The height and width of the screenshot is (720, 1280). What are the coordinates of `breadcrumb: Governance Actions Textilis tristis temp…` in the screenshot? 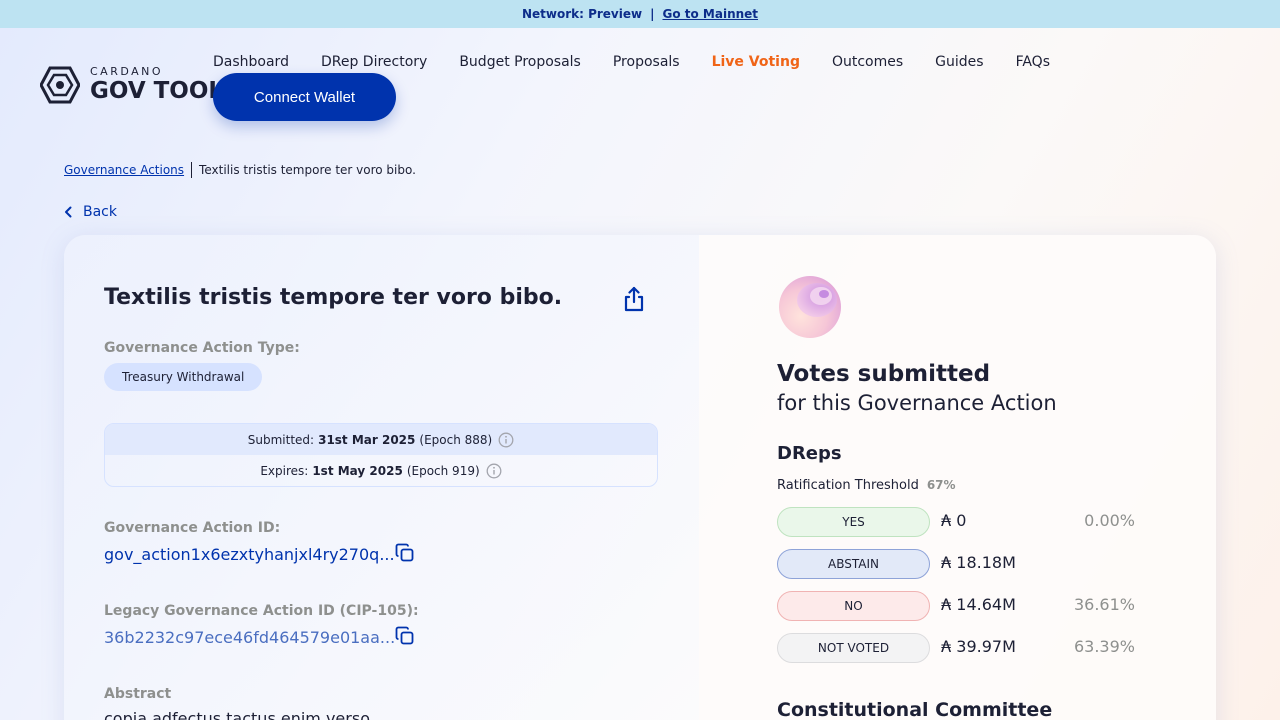 It's located at (240, 170).